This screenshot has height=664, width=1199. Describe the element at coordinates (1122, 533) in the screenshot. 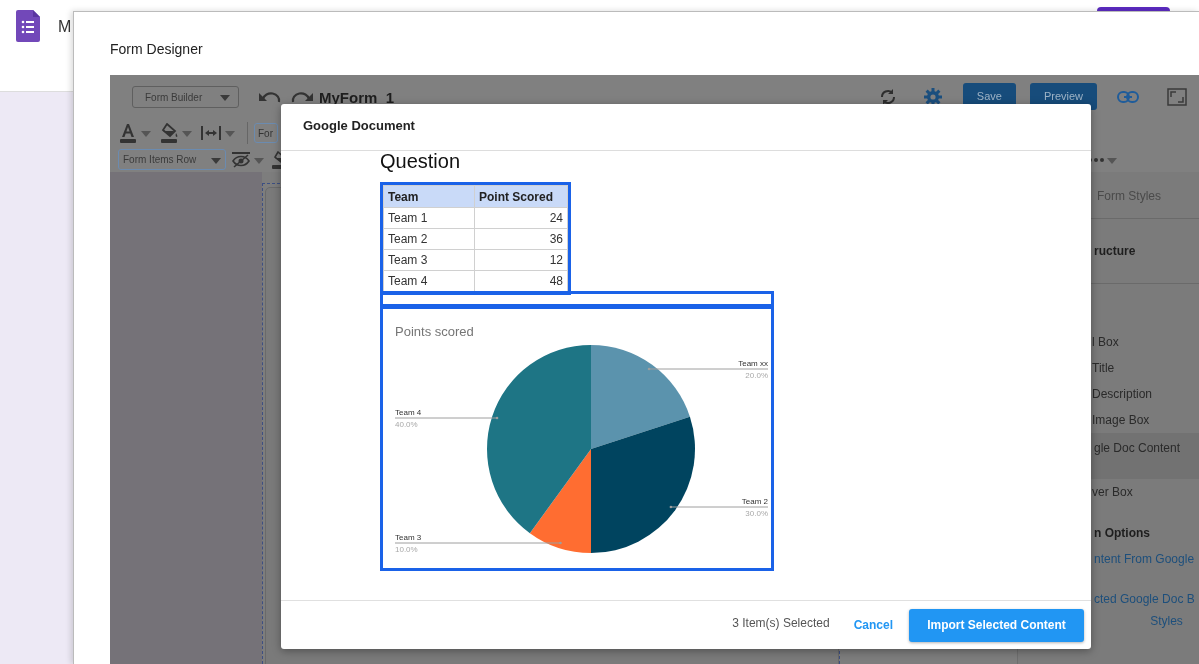

I see `options-heading: n Options` at that location.